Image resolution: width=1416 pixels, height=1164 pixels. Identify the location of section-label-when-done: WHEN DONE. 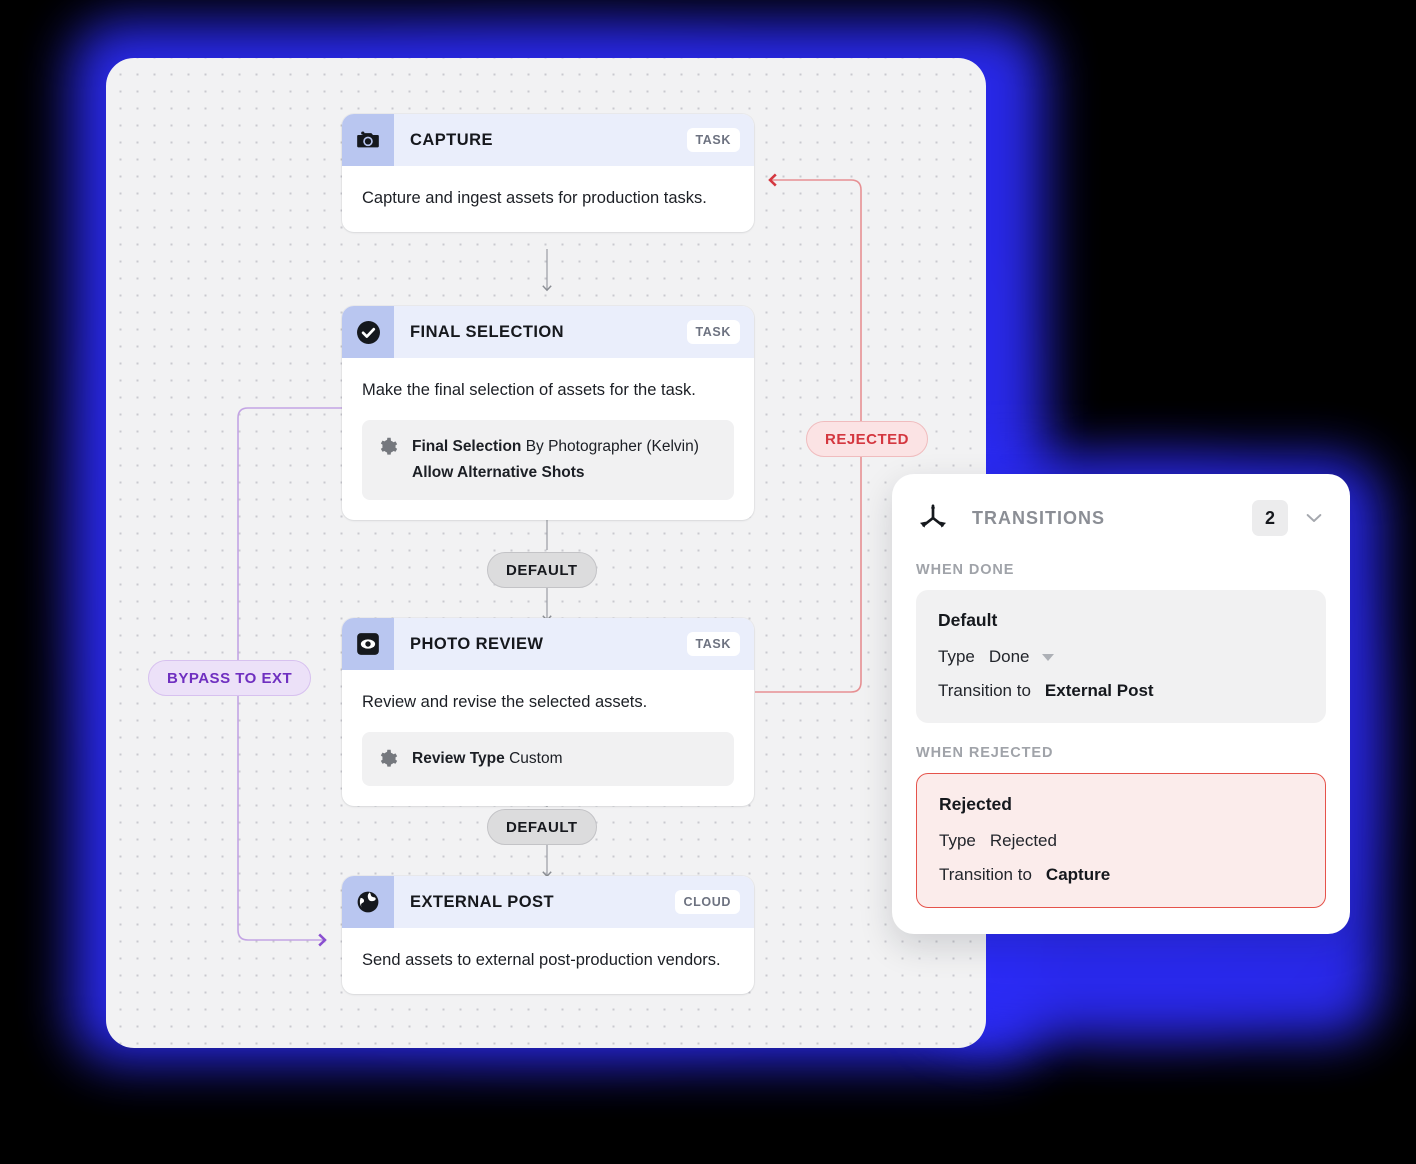
(965, 570).